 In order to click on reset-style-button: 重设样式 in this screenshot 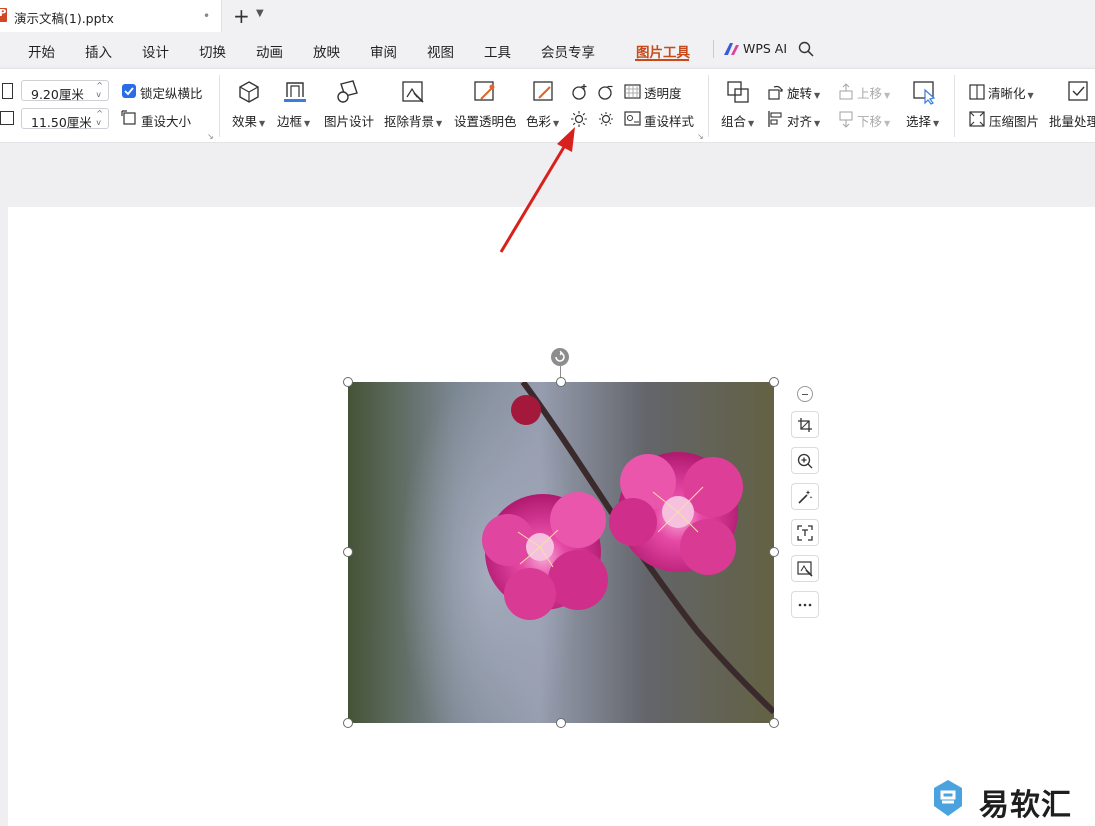, I will do `click(669, 120)`.